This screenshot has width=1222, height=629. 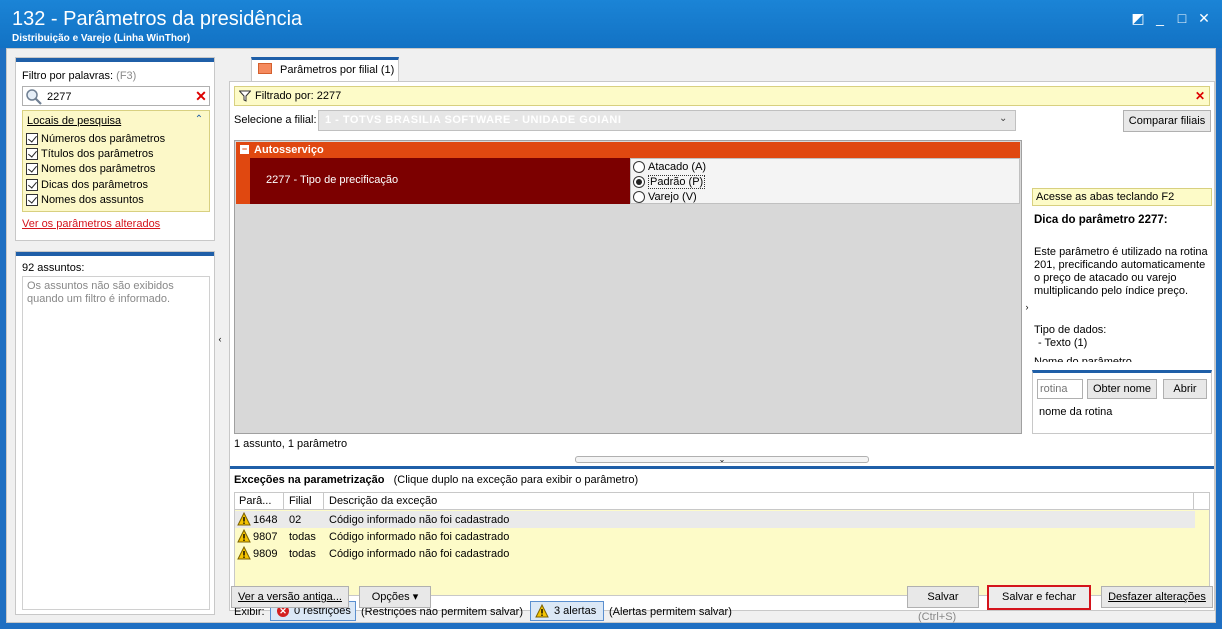 What do you see at coordinates (1138, 18) in the screenshot?
I see `restore-icon: ◩` at bounding box center [1138, 18].